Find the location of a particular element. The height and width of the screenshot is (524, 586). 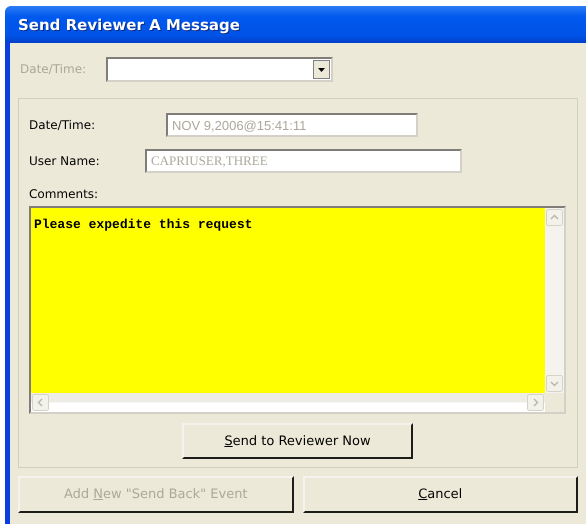

comments-text: Please expedite this request is located at coordinates (143, 224).